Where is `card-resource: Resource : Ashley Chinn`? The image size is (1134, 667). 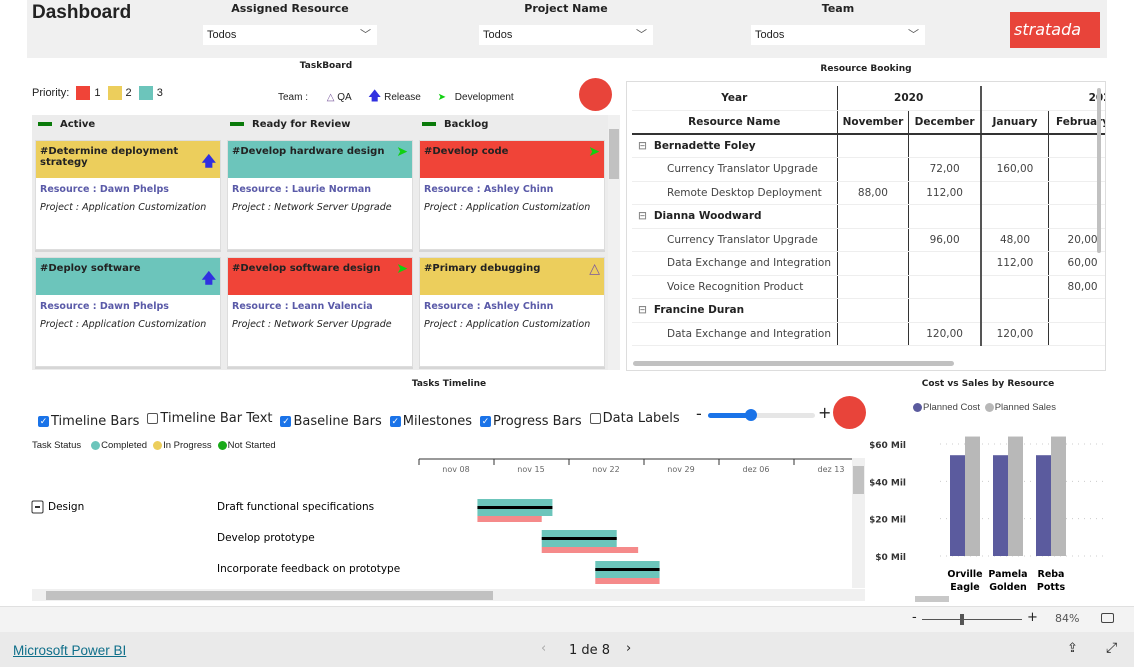 card-resource: Resource : Ashley Chinn is located at coordinates (489, 189).